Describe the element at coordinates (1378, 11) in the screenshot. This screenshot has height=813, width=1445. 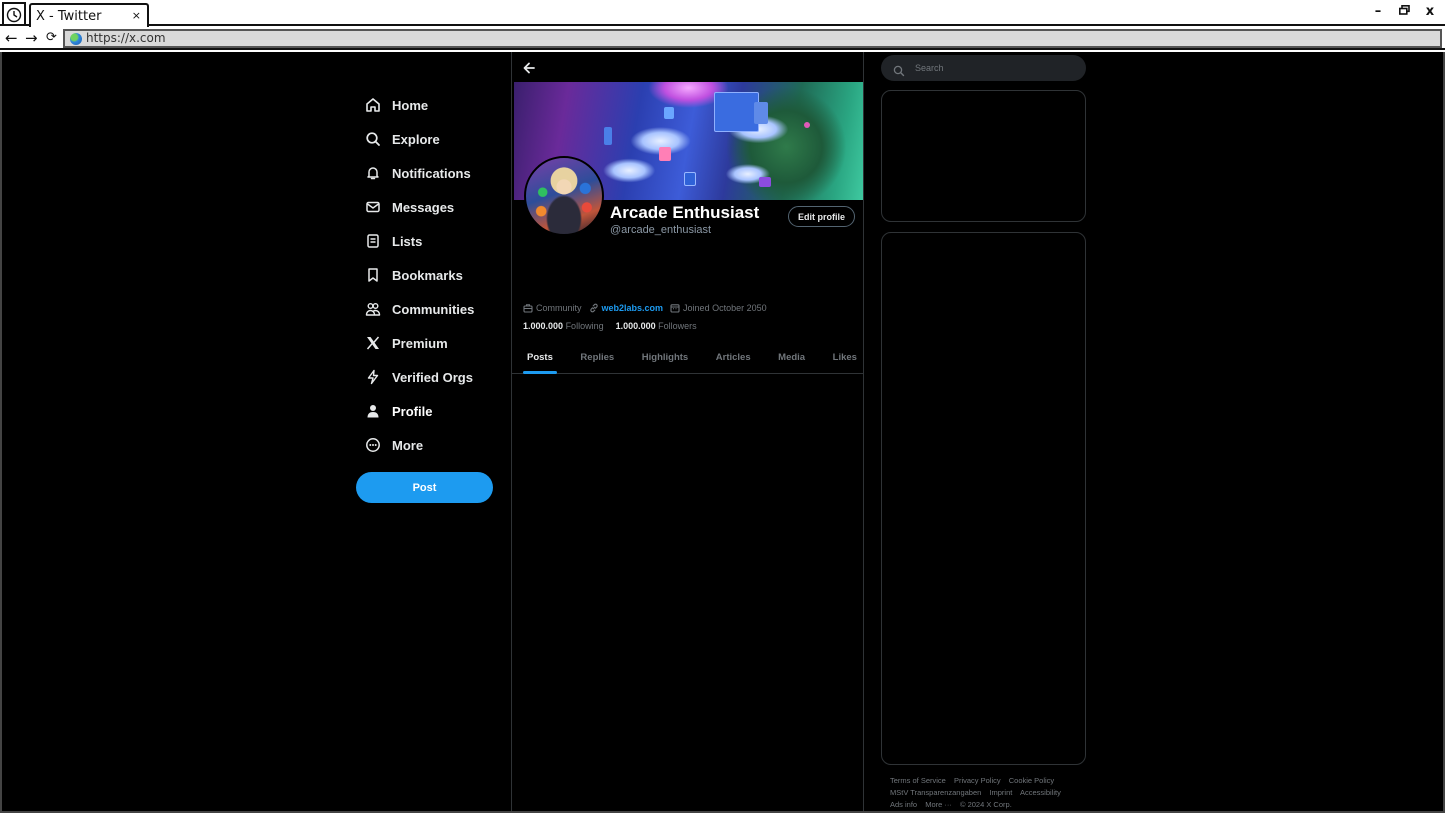
I see `minimize-icon: –` at that location.